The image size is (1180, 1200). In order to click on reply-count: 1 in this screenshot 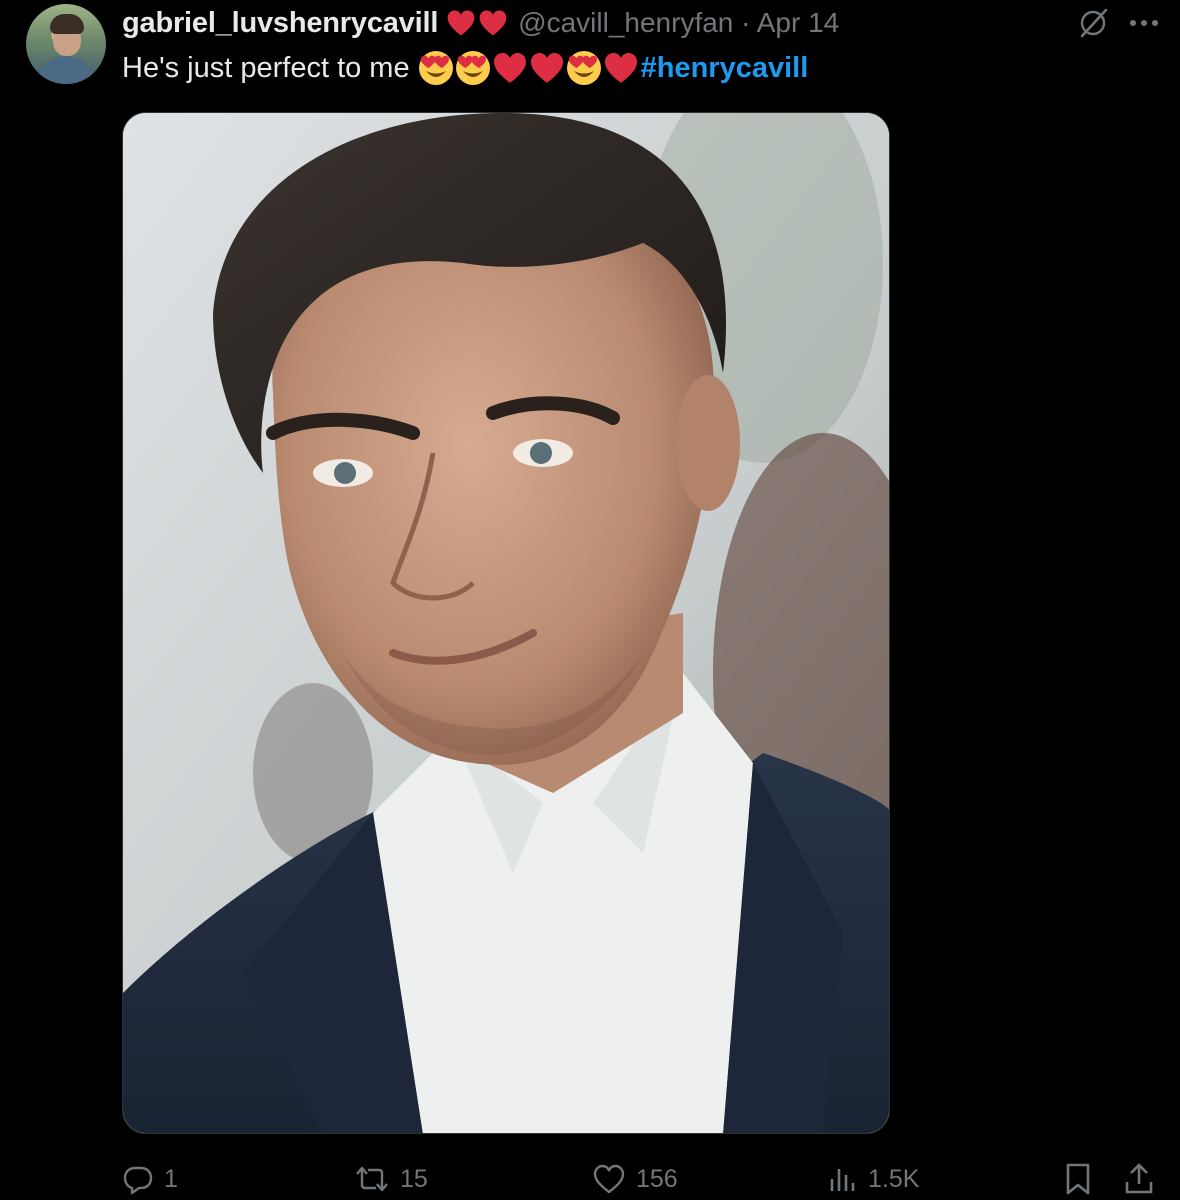, I will do `click(171, 1178)`.